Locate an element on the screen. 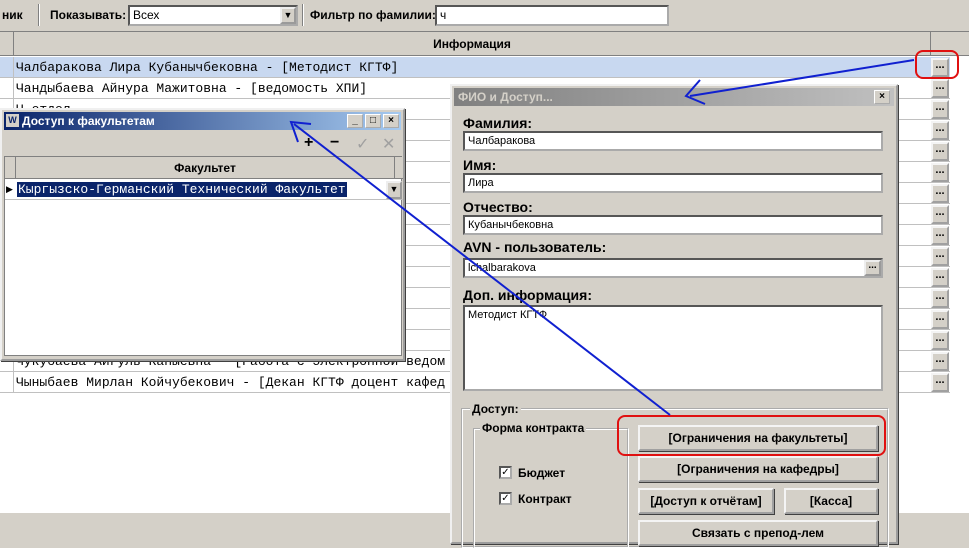 The height and width of the screenshot is (548, 969). info-textarea: Методист КГТФ is located at coordinates (673, 348).